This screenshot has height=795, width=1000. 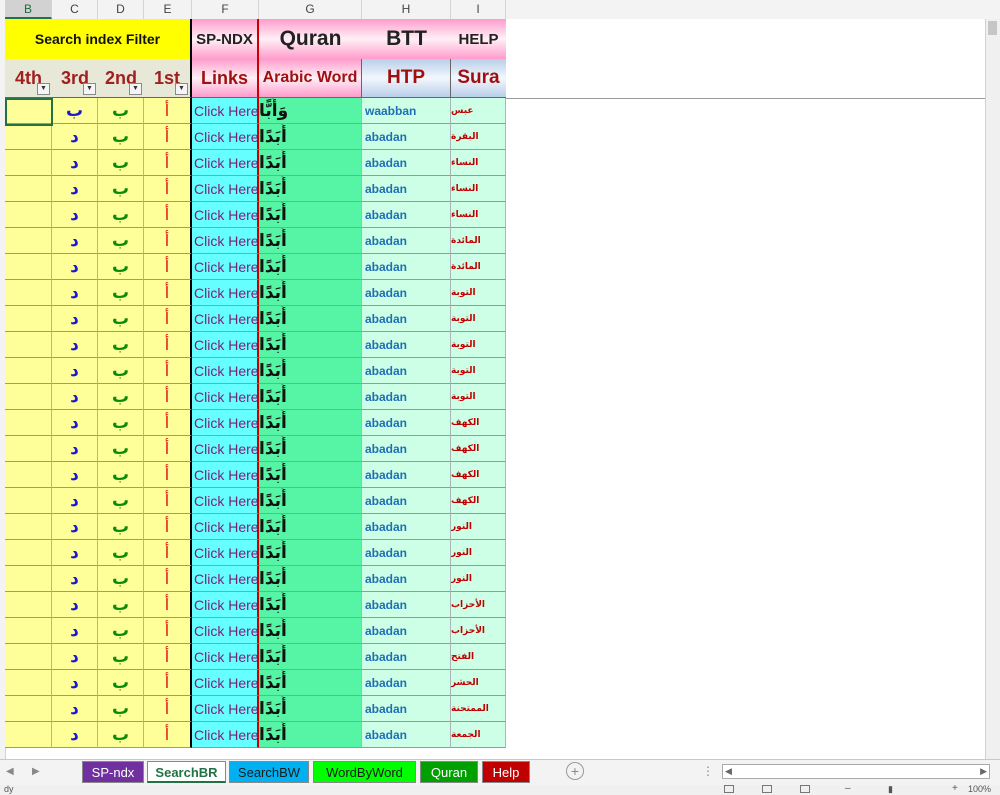 I want to click on column-header-f: F, so click(x=225, y=9).